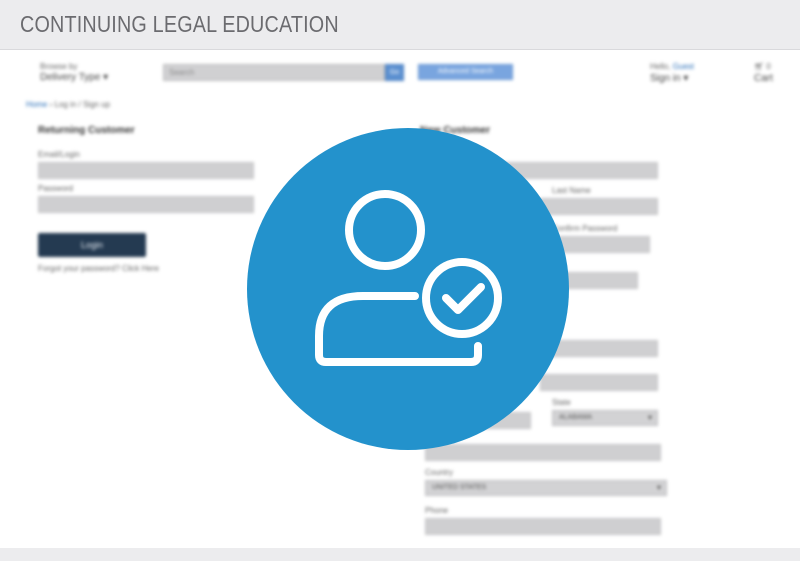 Image resolution: width=800 pixels, height=561 pixels. What do you see at coordinates (683, 66) in the screenshot?
I see `guest-link: Guest` at bounding box center [683, 66].